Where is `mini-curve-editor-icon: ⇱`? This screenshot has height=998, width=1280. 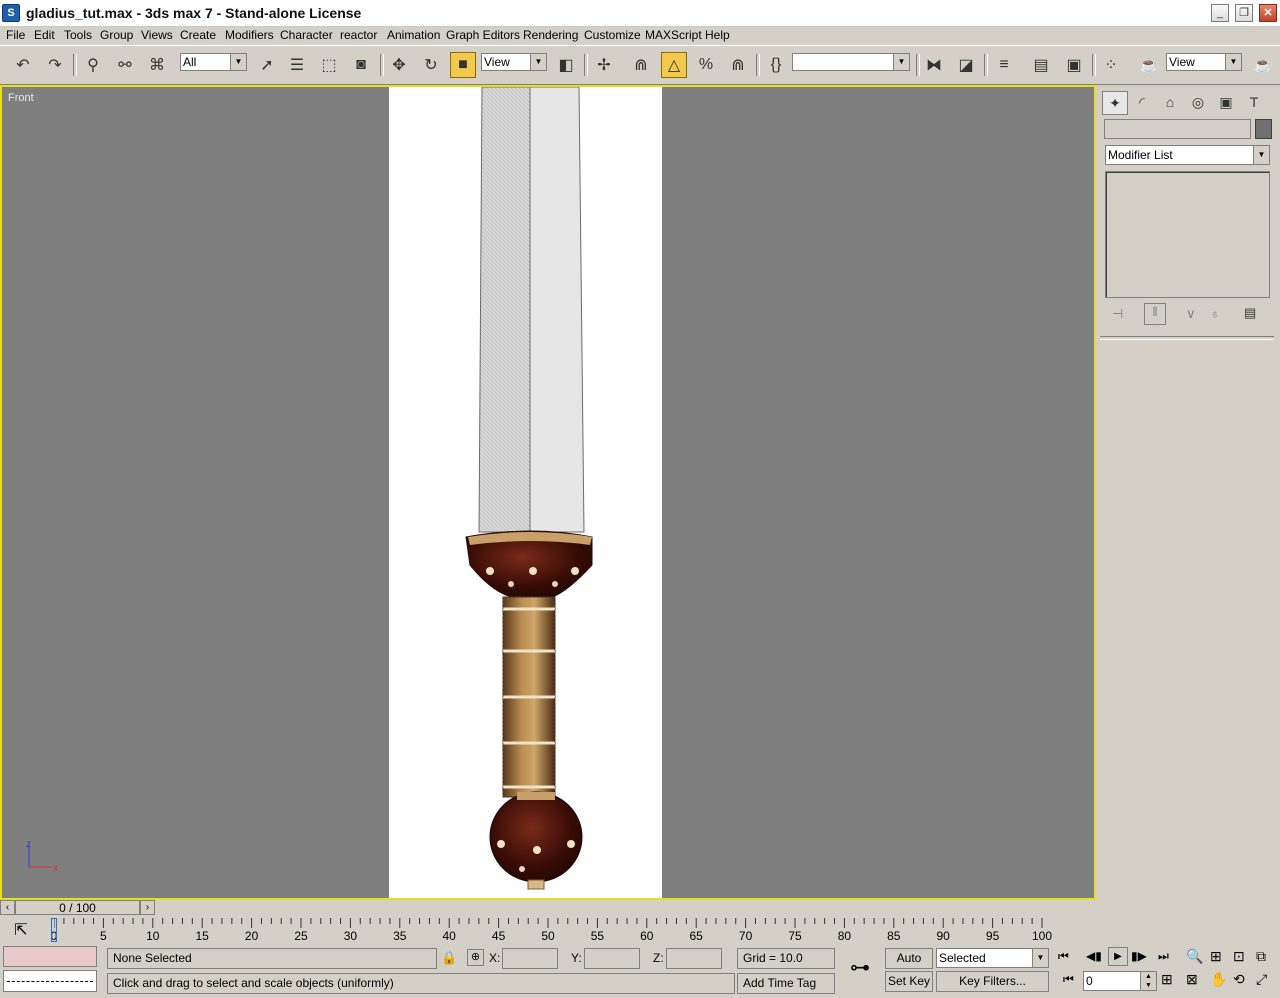
mini-curve-editor-icon: ⇱ is located at coordinates (21, 930).